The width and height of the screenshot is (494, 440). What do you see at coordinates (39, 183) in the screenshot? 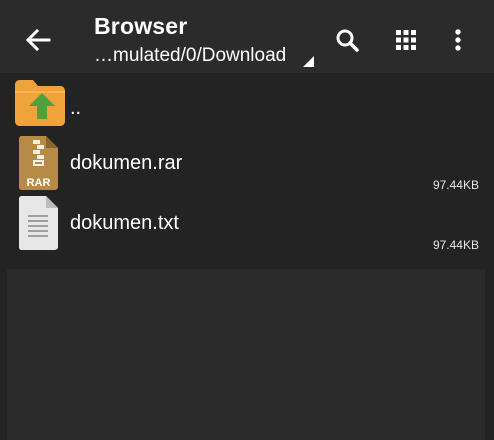
I see `rar-icon-label: RAR` at bounding box center [39, 183].